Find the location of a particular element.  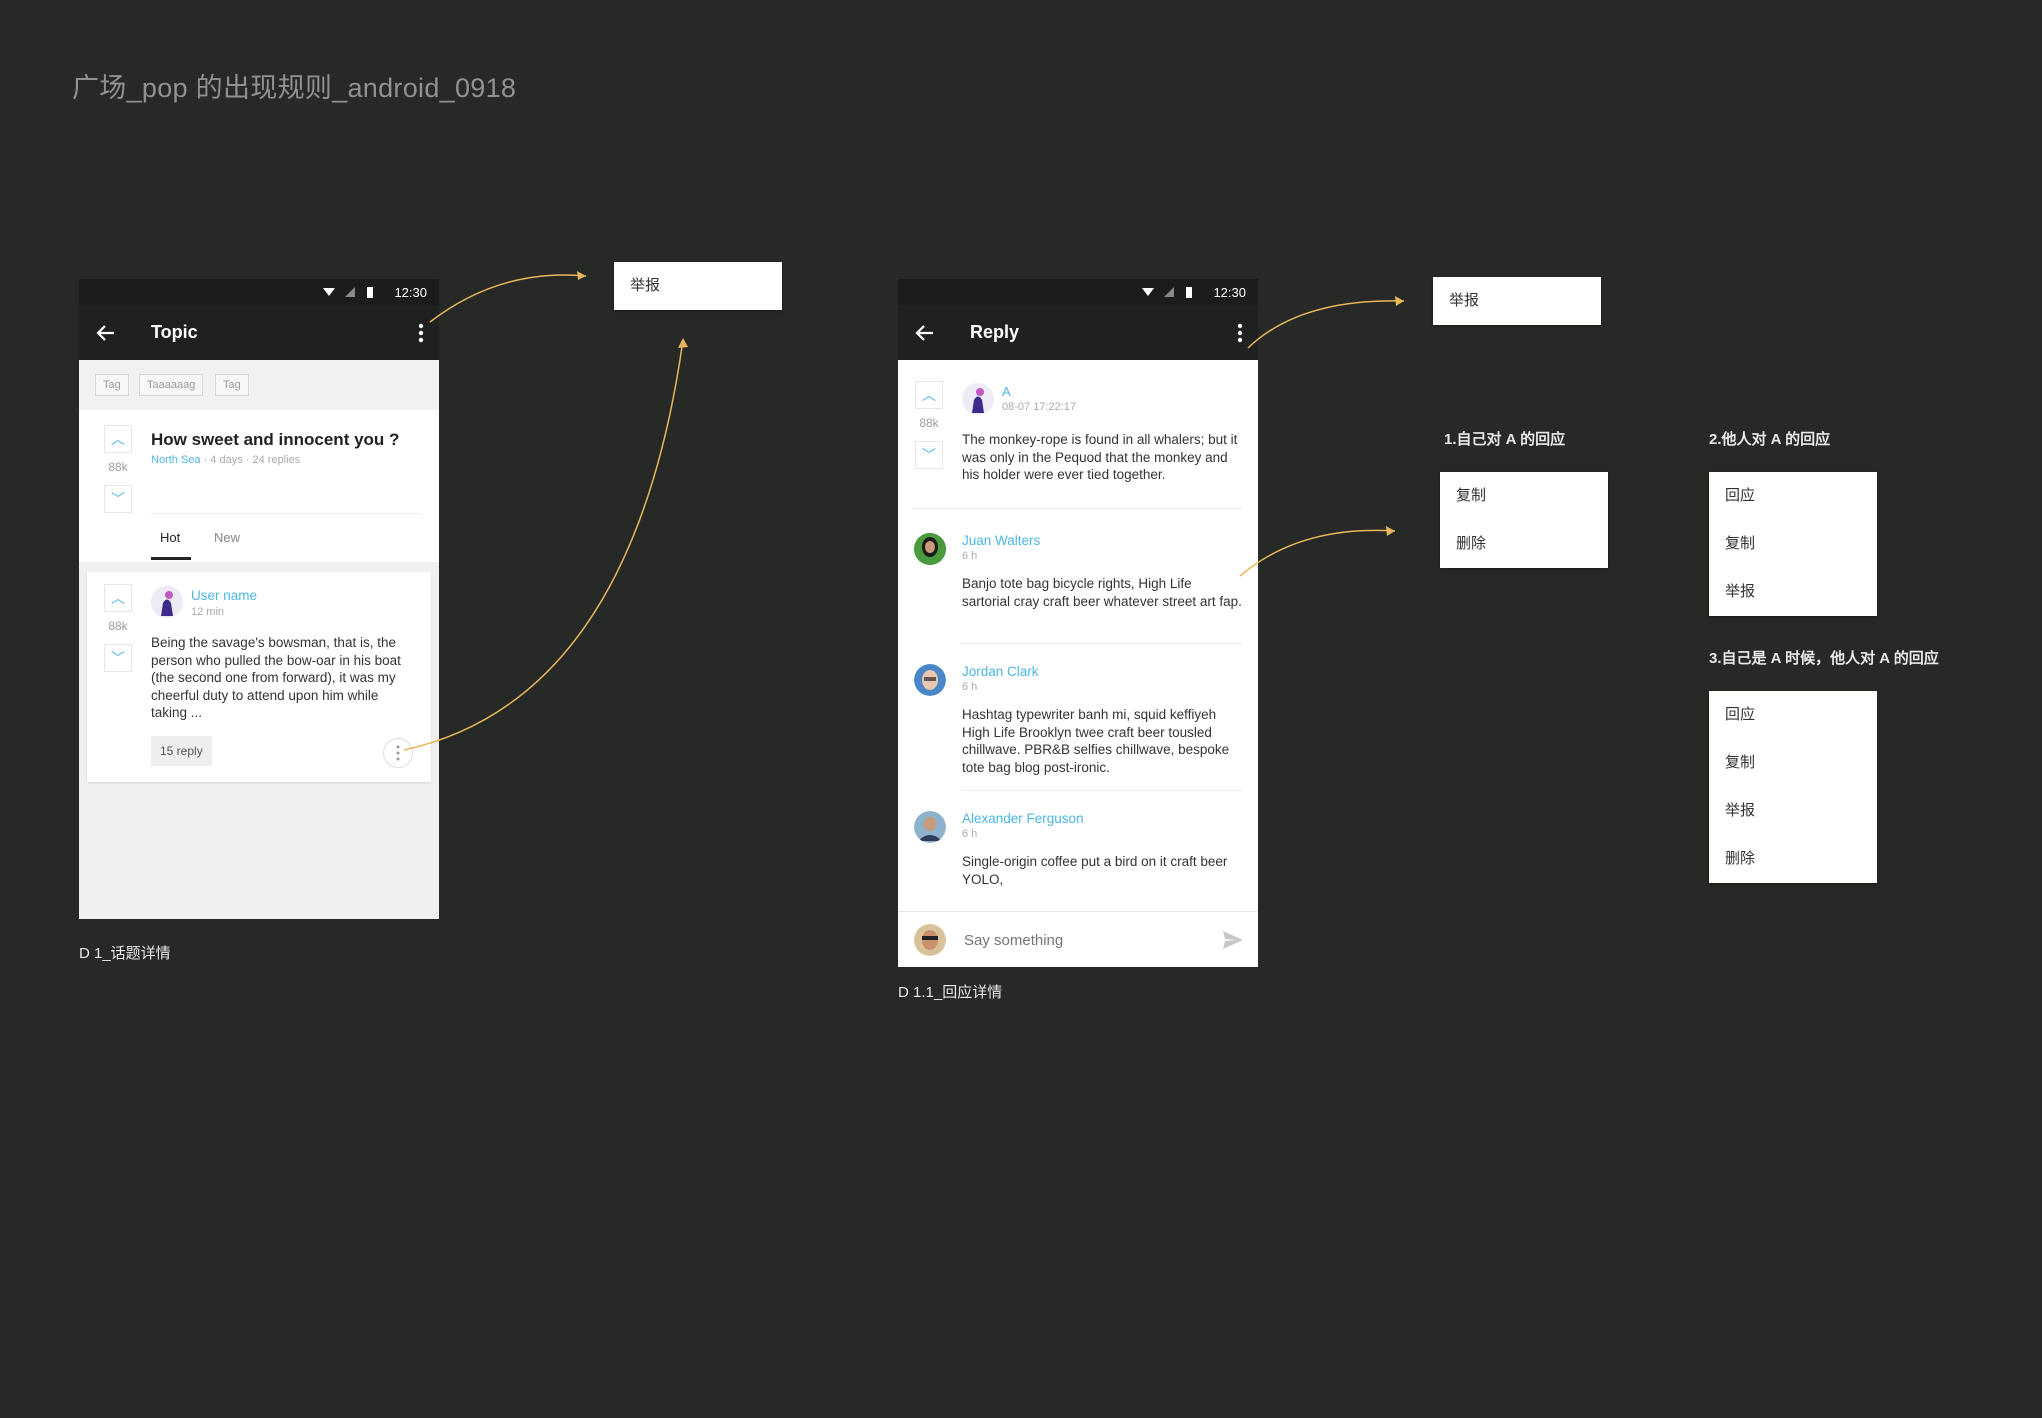

tab-hot: Hot is located at coordinates (170, 537).